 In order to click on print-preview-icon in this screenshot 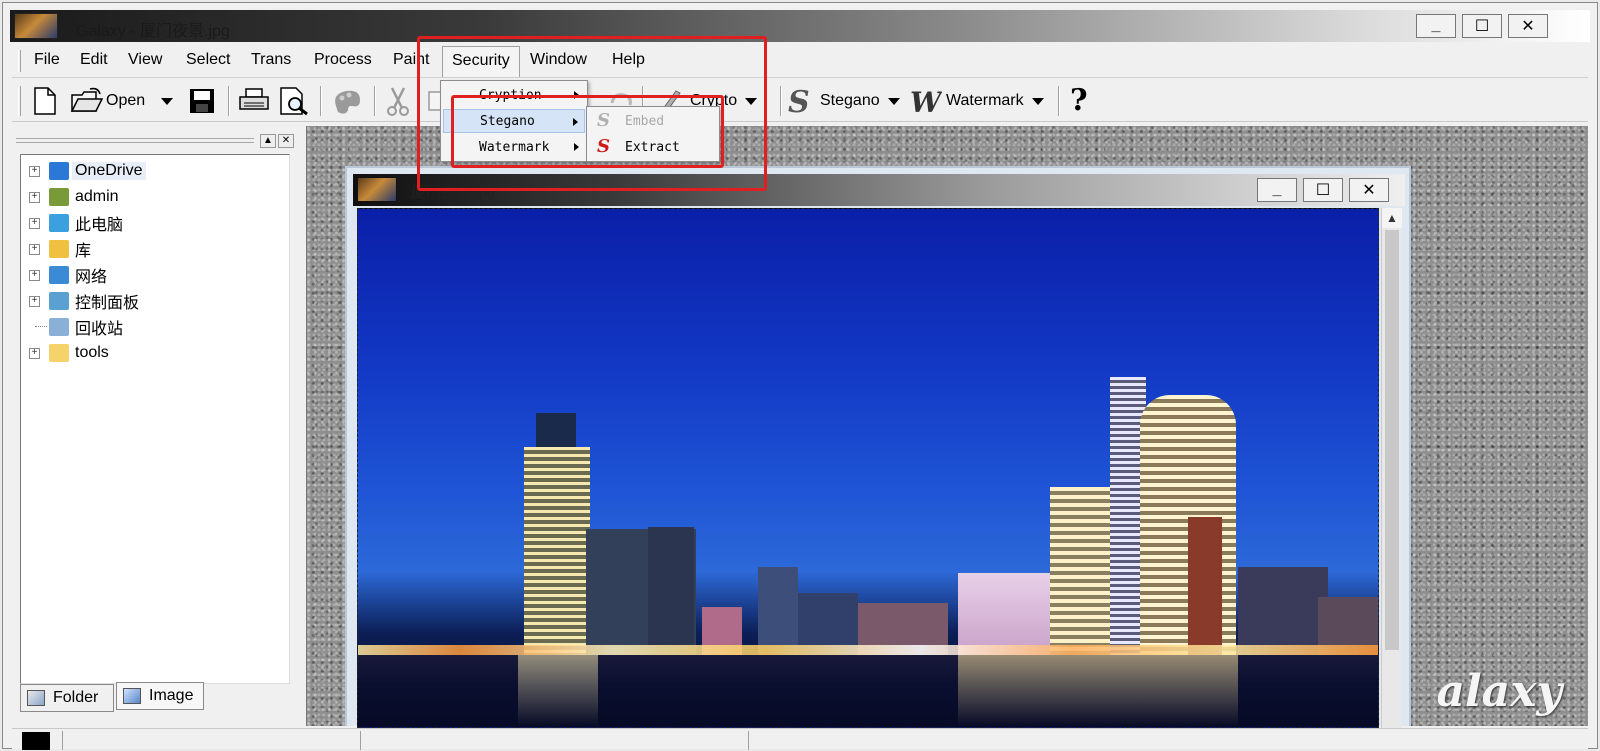, I will do `click(294, 101)`.